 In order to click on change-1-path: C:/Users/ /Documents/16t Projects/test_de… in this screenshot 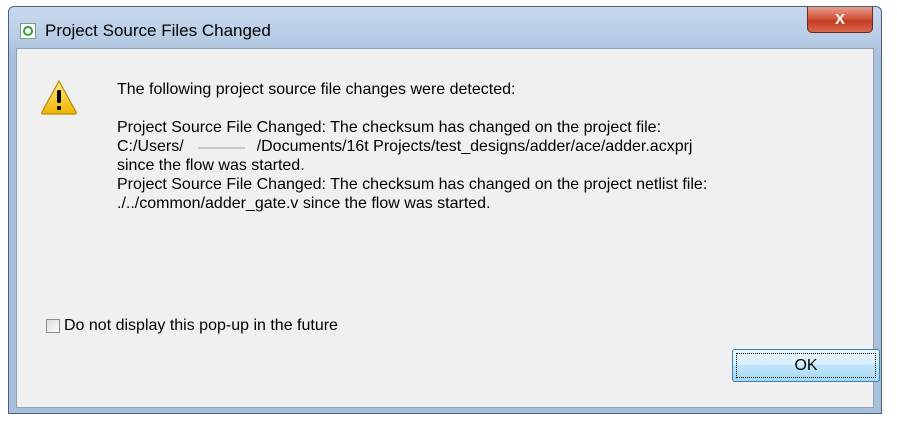, I will do `click(487, 146)`.